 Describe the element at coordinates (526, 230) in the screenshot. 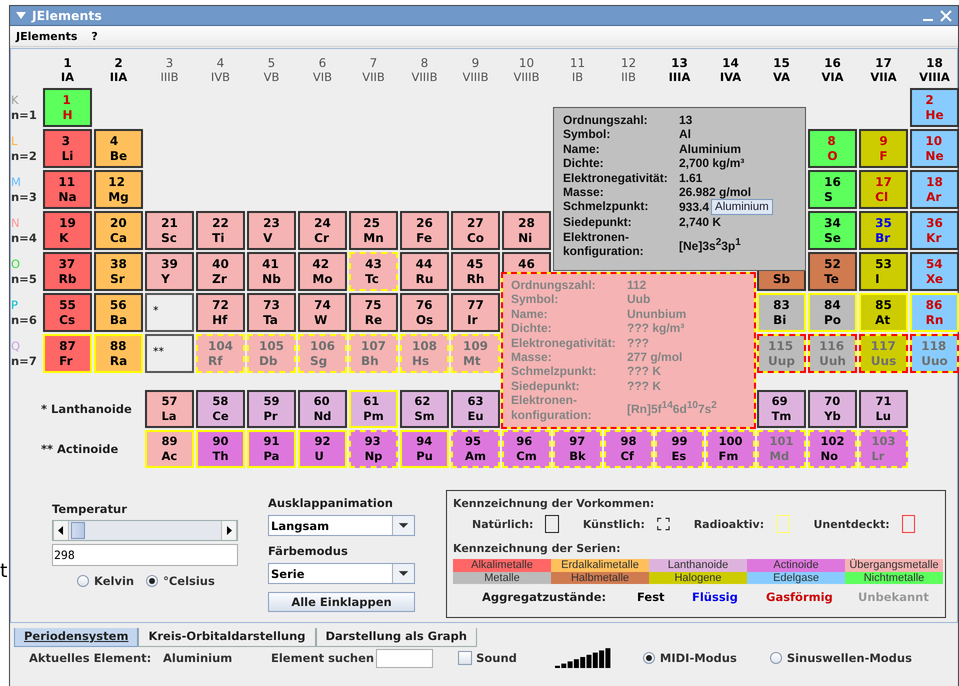

I see `element-tile: 28 Ni` at that location.